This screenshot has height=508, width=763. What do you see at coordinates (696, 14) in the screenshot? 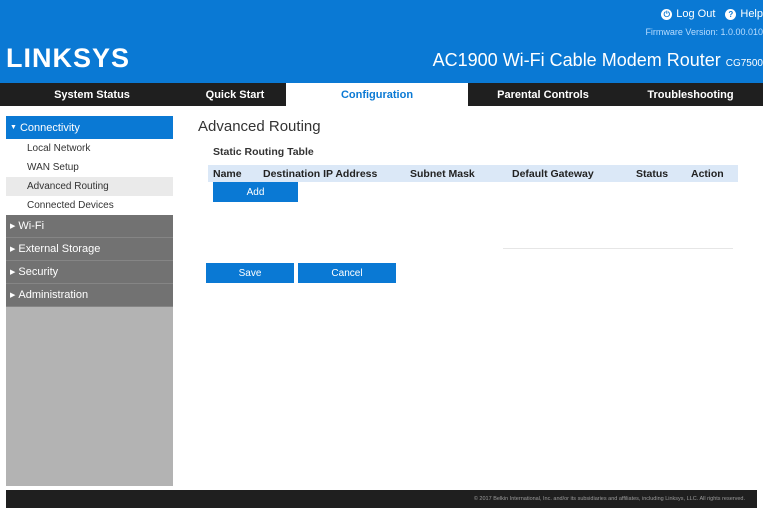
I see `logout-label: Log Out` at bounding box center [696, 14].